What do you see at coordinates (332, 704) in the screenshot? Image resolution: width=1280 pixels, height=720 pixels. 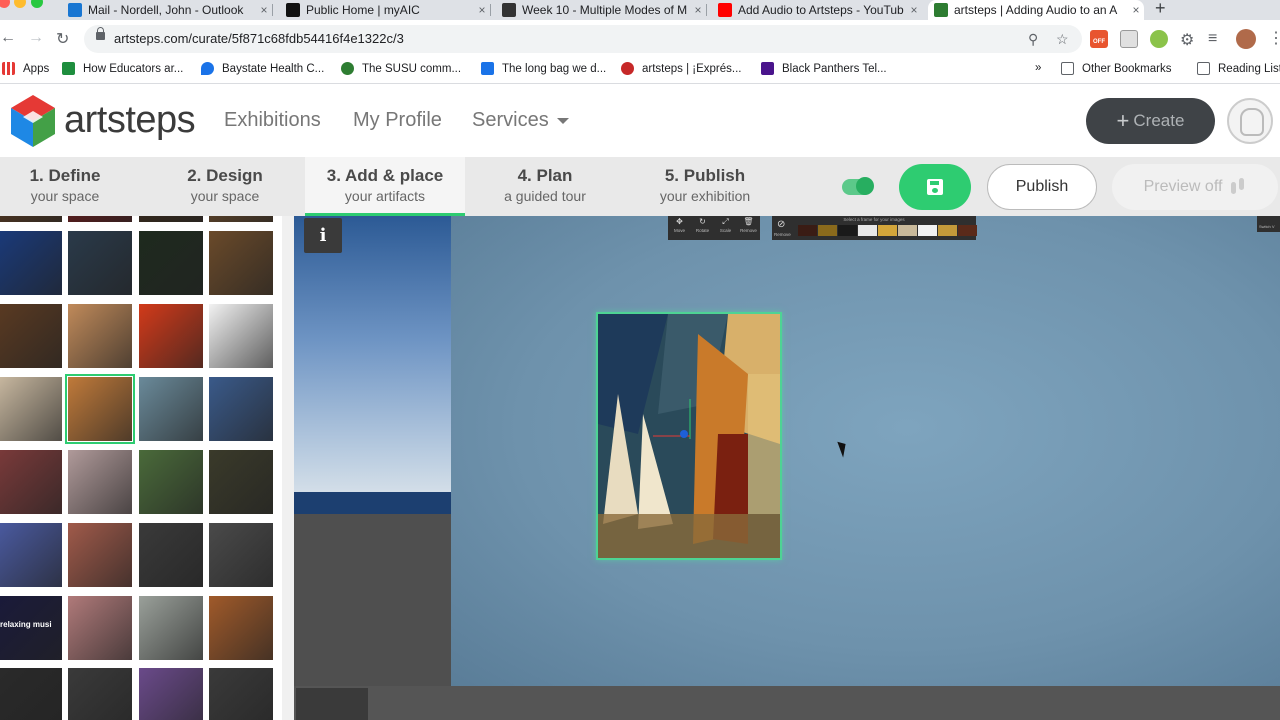 I see `minimap-panel` at bounding box center [332, 704].